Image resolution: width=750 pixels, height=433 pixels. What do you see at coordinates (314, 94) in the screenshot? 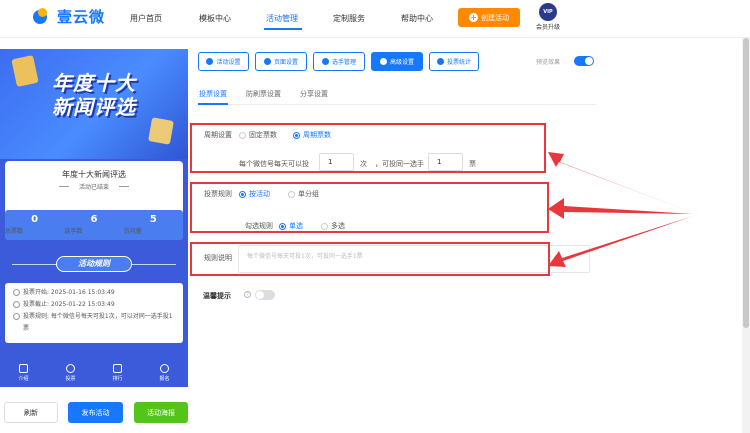
I see `subtab-share-settings: 分享设置` at bounding box center [314, 94].